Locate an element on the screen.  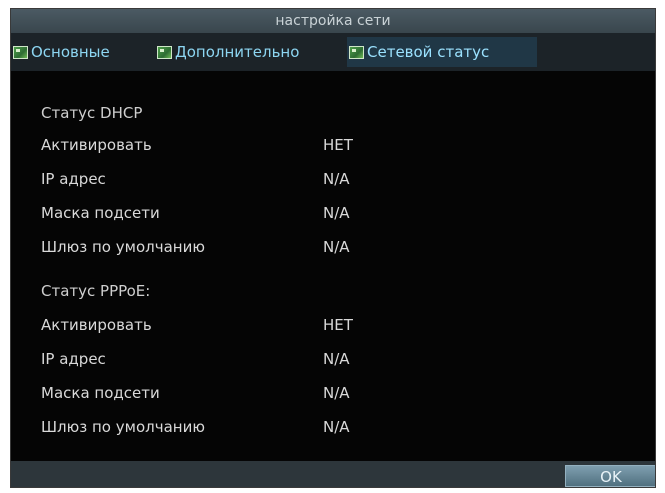
ok-button: OK is located at coordinates (610, 476).